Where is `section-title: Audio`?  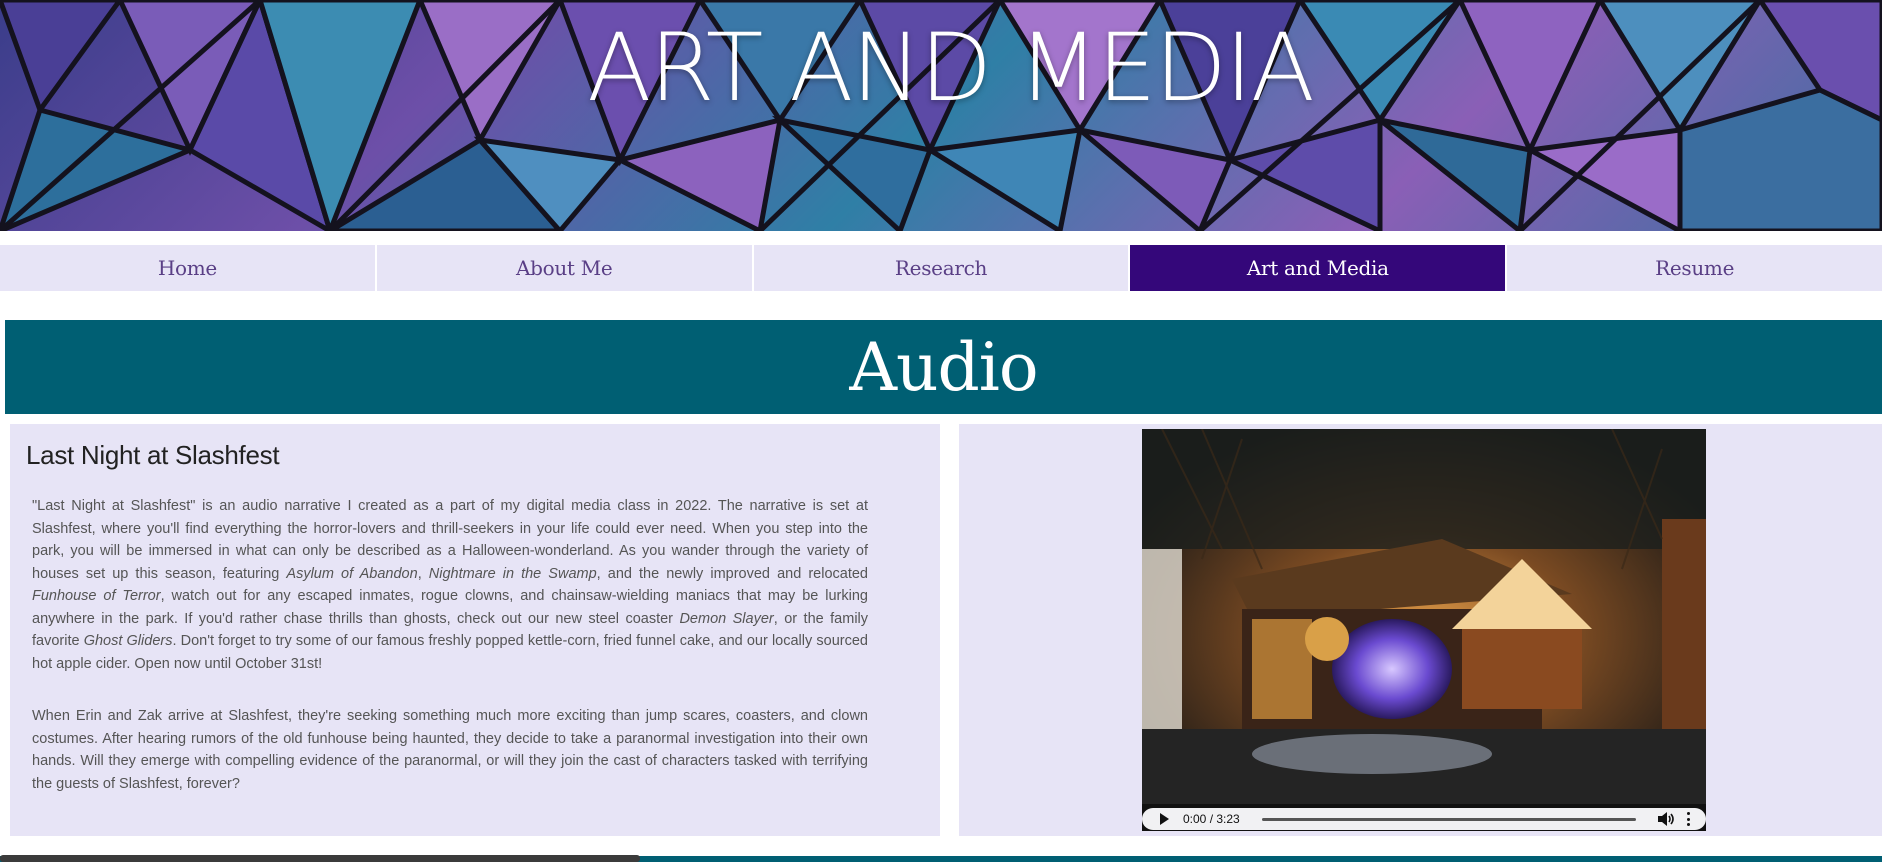 section-title: Audio is located at coordinates (943, 367).